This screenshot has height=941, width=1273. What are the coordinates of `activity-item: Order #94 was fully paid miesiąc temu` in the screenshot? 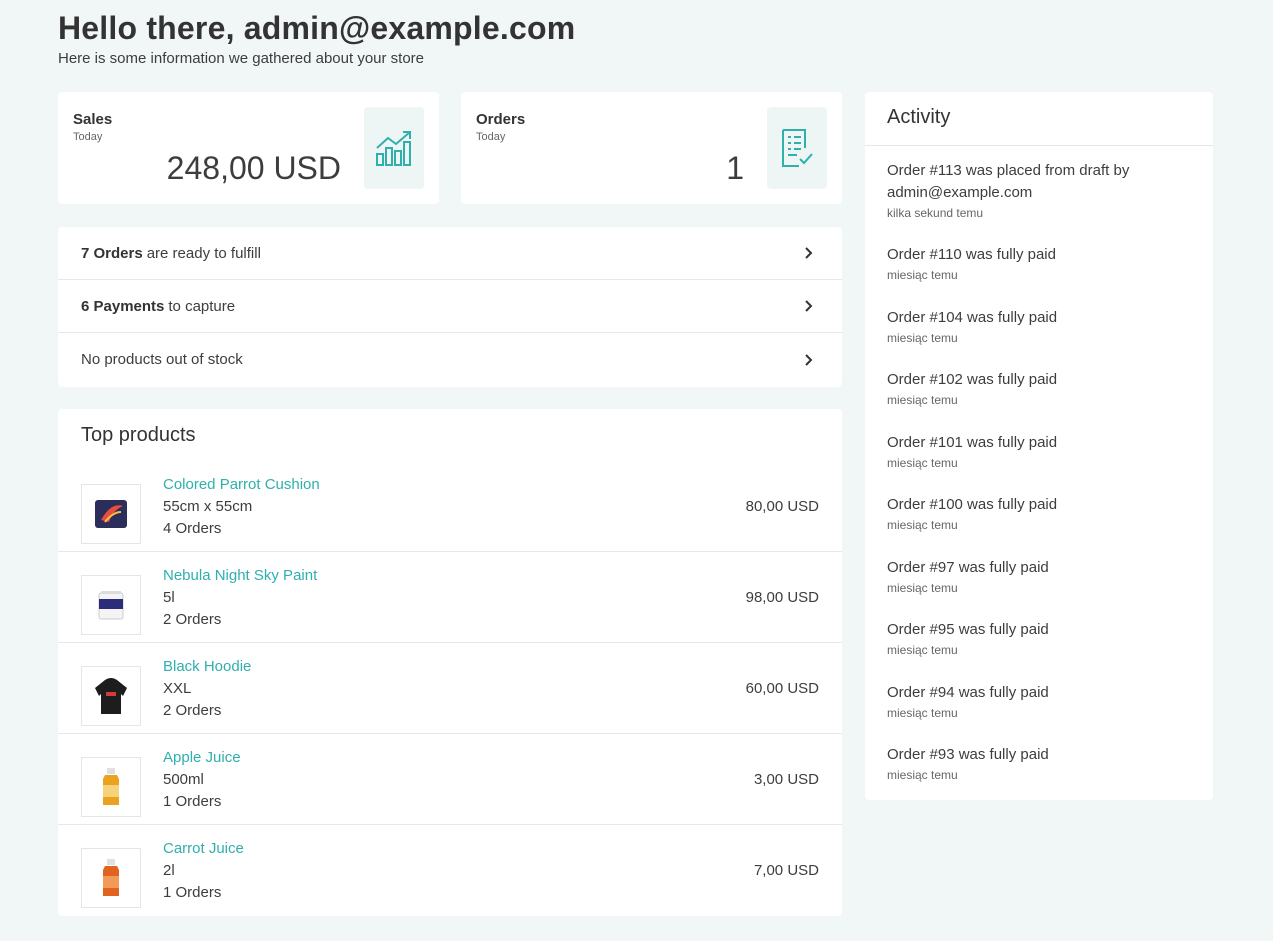 It's located at (1037, 702).